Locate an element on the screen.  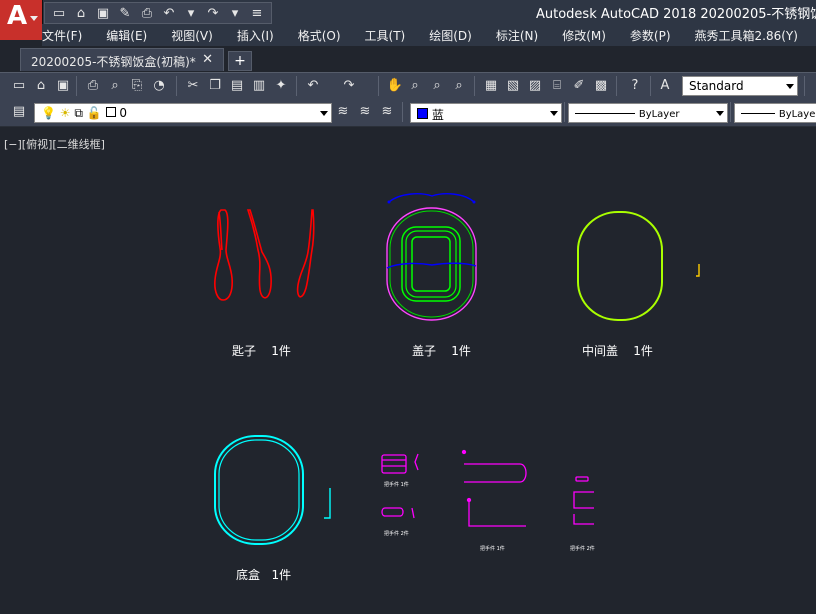
paste-icon: ▤ is located at coordinates (237, 86).